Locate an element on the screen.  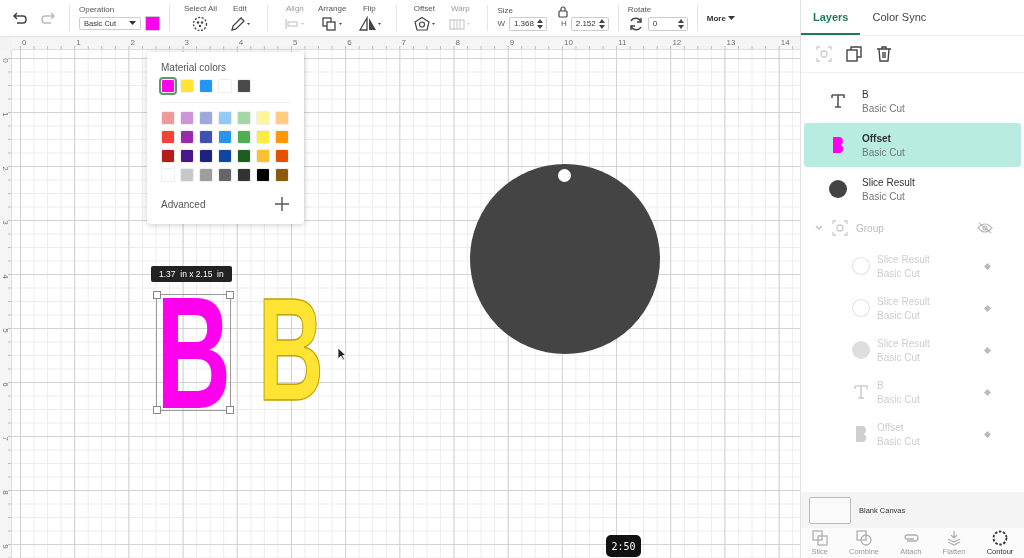
rotate-label: Rotate is located at coordinates (639, 9).